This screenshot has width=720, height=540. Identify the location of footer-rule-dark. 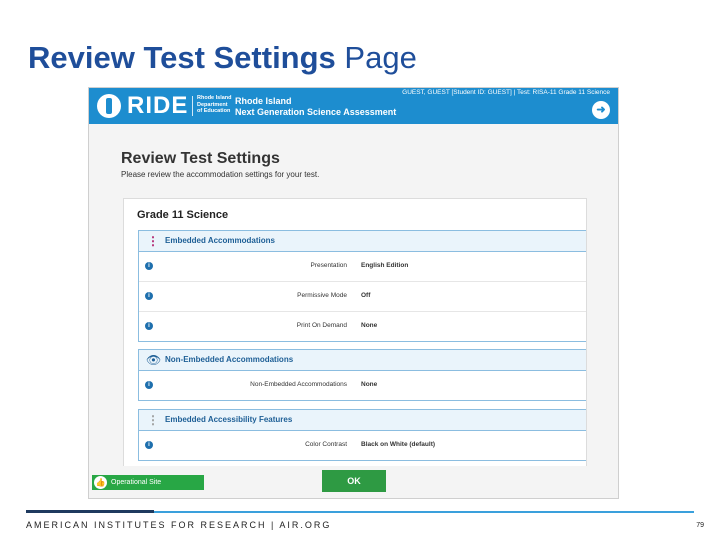
(90, 511).